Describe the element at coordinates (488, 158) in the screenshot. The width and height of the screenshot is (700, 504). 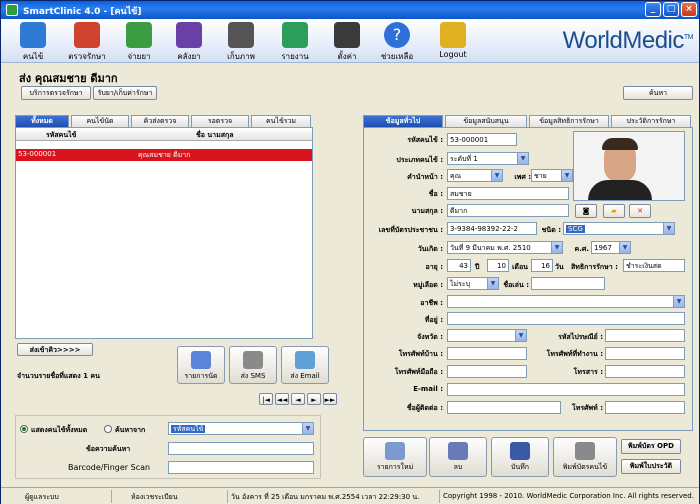
I see `patient-type-select: ระดับที่ 1 ▼` at that location.